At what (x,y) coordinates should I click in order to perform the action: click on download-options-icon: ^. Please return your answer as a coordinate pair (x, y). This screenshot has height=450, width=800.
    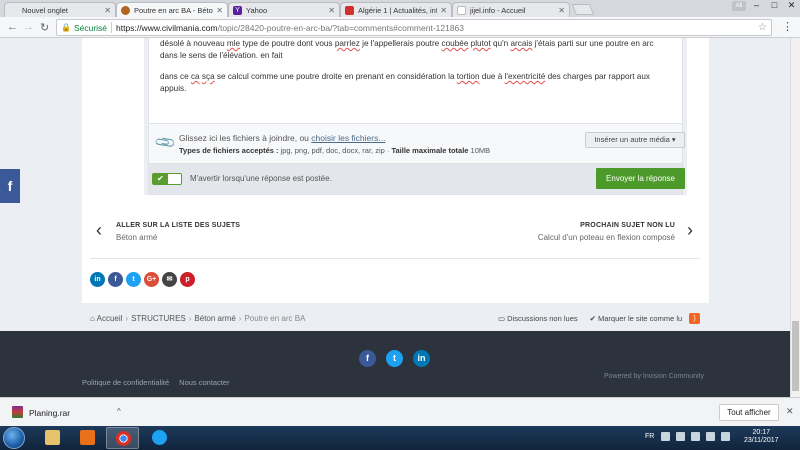
    Looking at the image, I should click on (119, 411).